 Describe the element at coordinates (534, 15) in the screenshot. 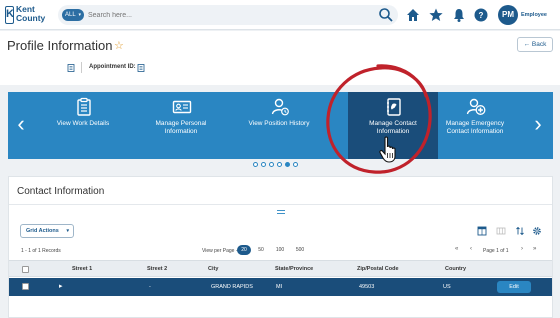

I see `user-role-label: Employee` at that location.